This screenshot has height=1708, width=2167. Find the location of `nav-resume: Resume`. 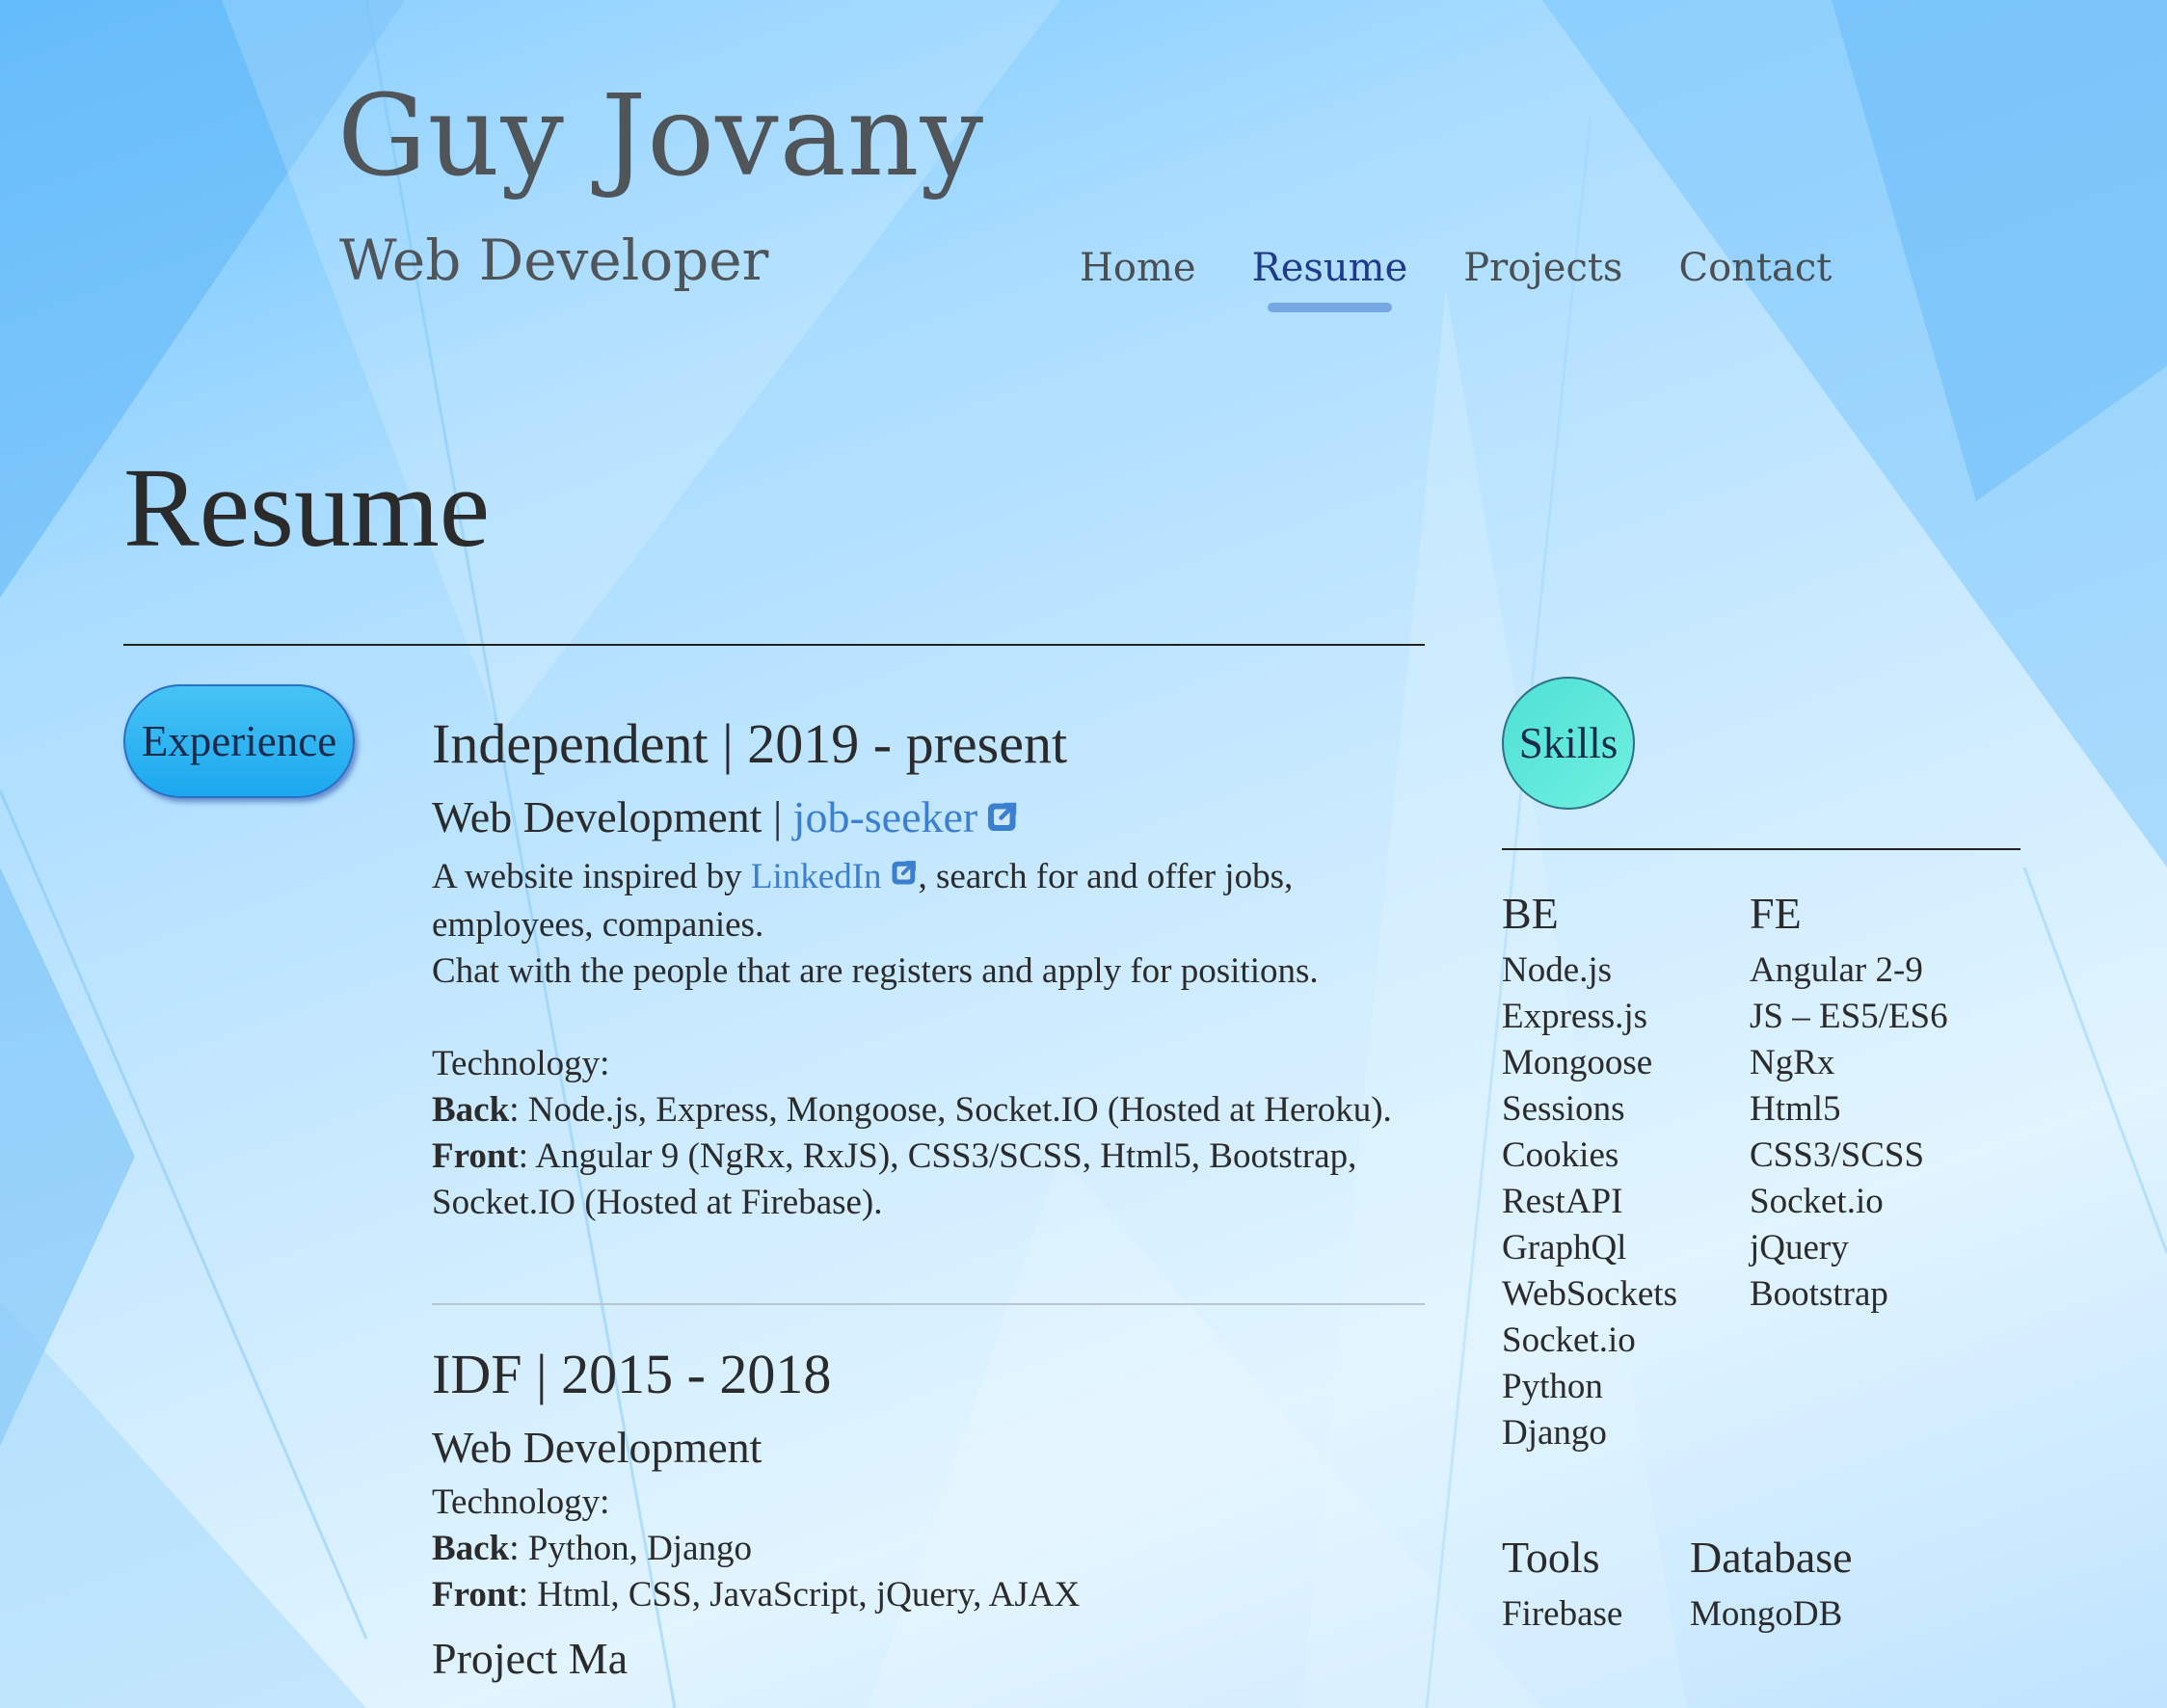

nav-resume: Resume is located at coordinates (1330, 277).